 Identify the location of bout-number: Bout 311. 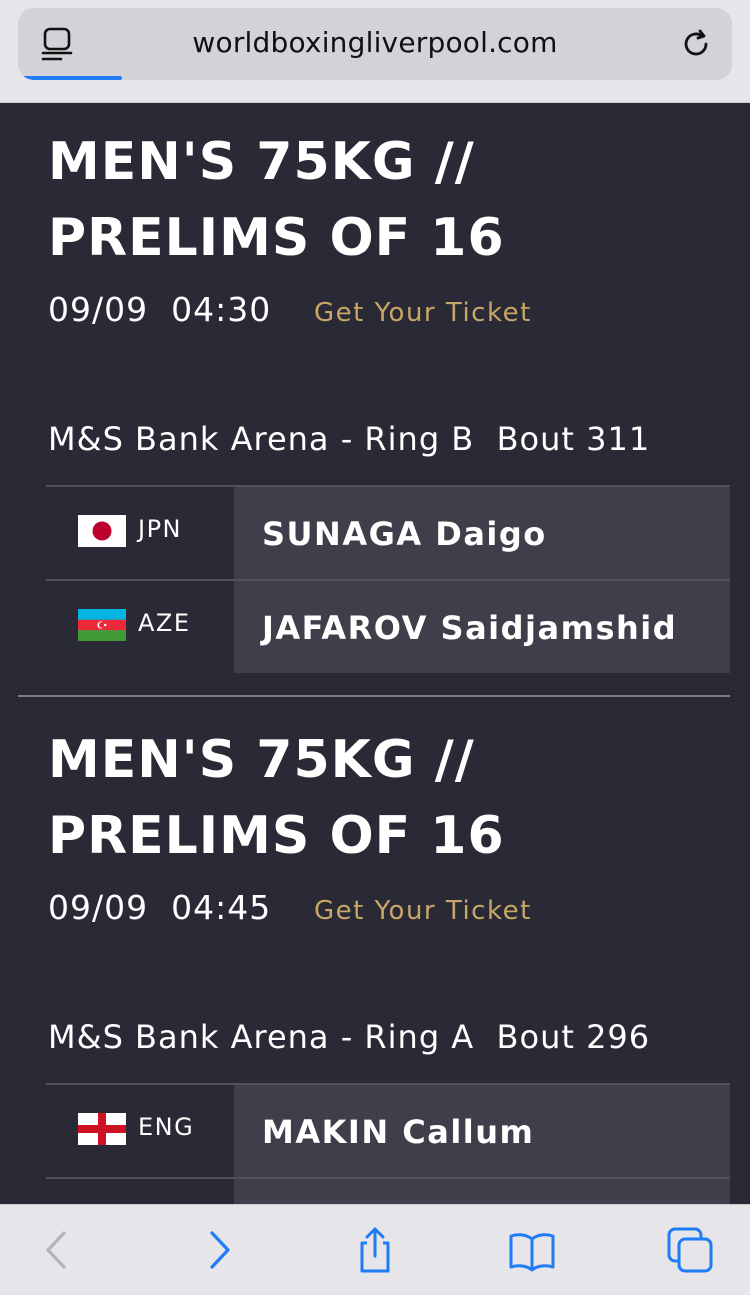
(573, 439).